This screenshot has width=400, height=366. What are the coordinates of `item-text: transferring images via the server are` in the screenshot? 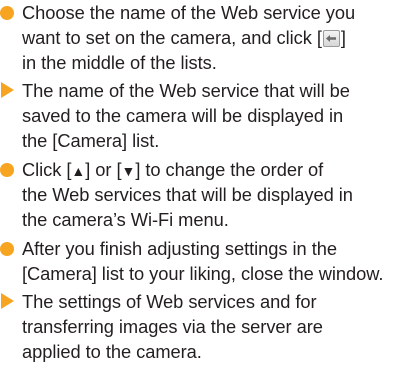 It's located at (172, 326).